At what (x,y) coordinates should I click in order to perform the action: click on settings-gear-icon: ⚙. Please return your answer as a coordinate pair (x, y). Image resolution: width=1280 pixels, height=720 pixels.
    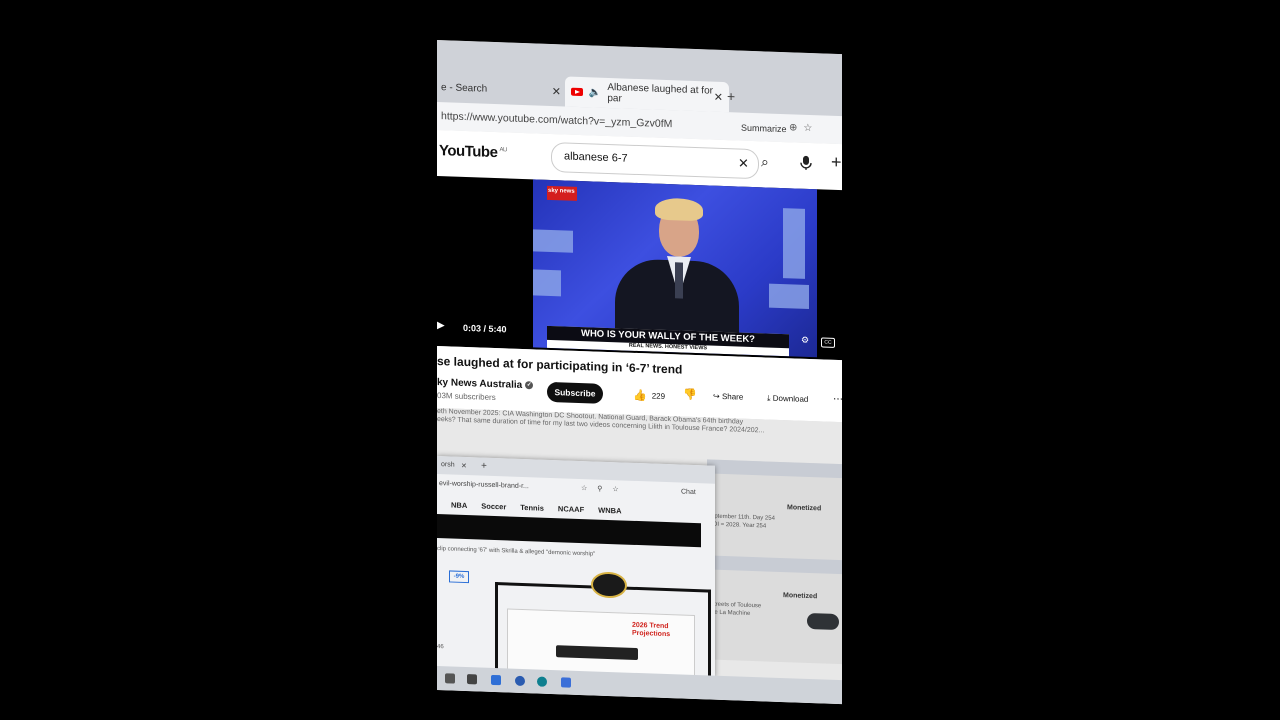
    Looking at the image, I should click on (805, 340).